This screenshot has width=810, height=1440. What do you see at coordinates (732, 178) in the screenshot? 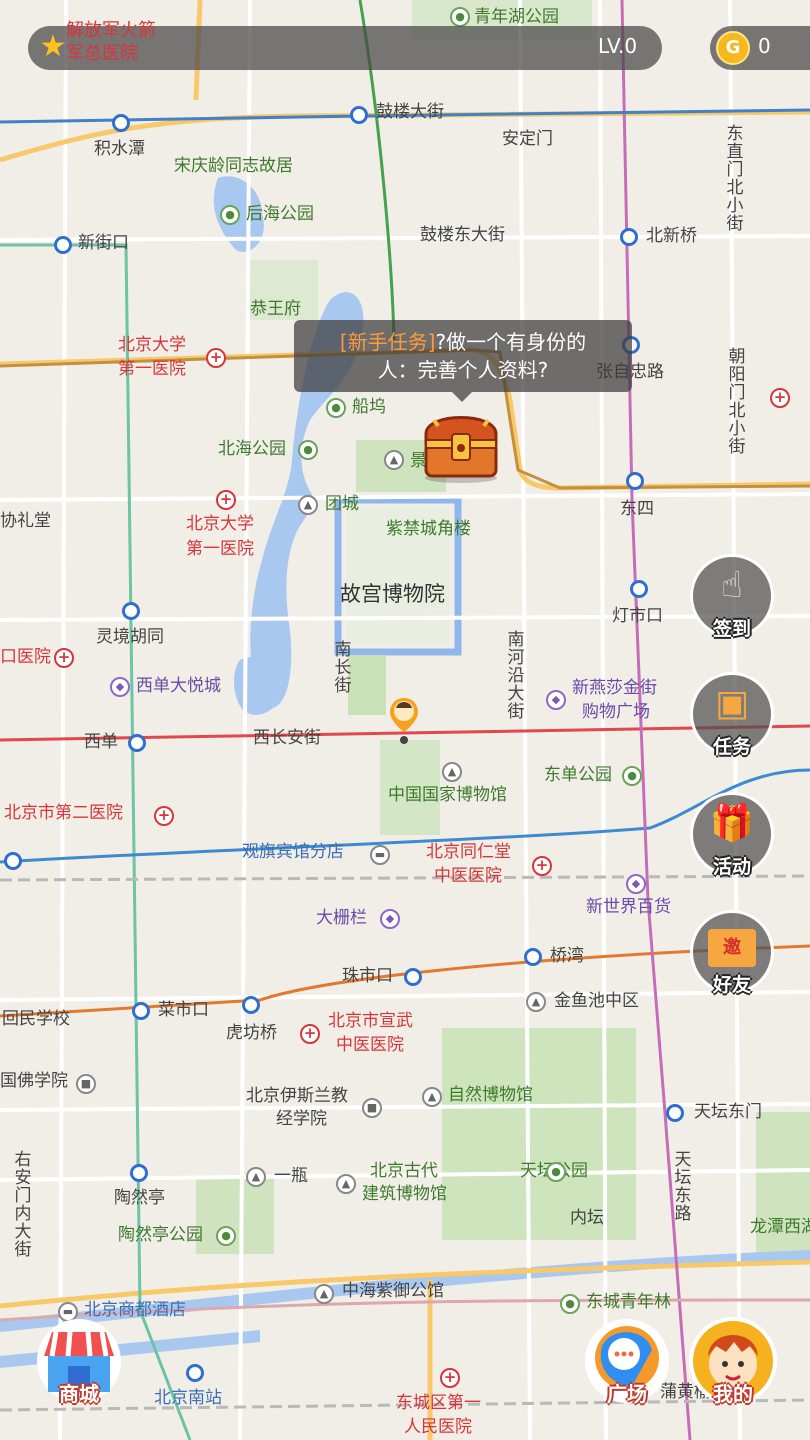
I see `map-label-vertical: 东直门北小街` at bounding box center [732, 178].